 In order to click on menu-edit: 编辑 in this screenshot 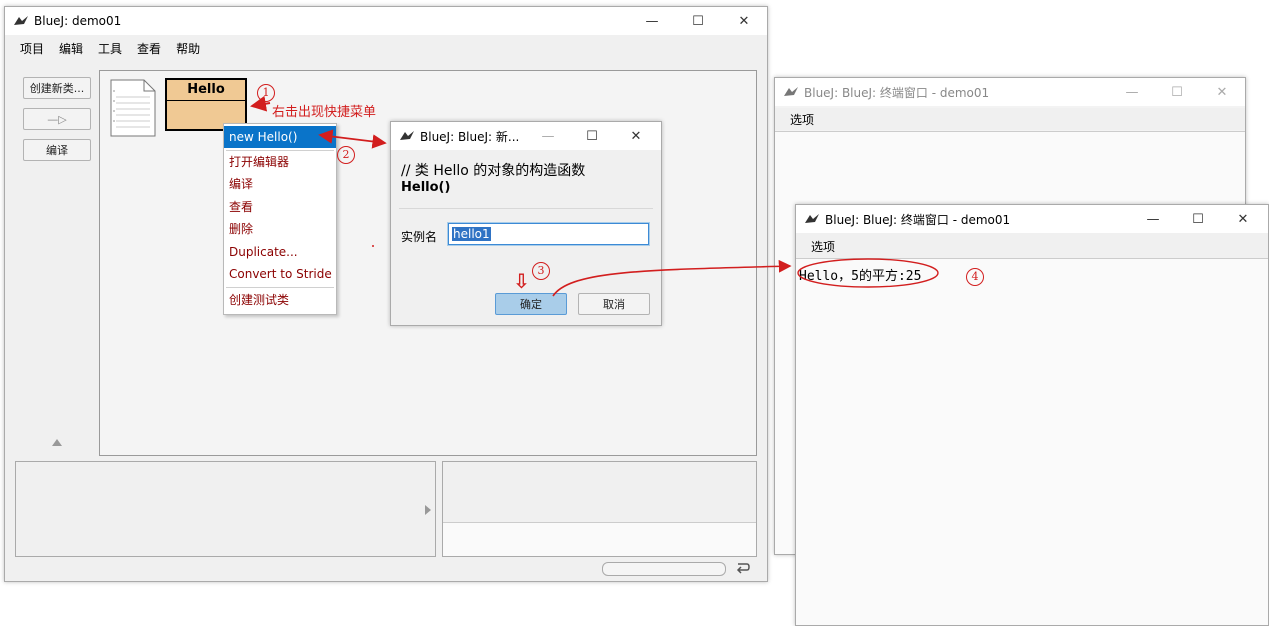, I will do `click(71, 48)`.